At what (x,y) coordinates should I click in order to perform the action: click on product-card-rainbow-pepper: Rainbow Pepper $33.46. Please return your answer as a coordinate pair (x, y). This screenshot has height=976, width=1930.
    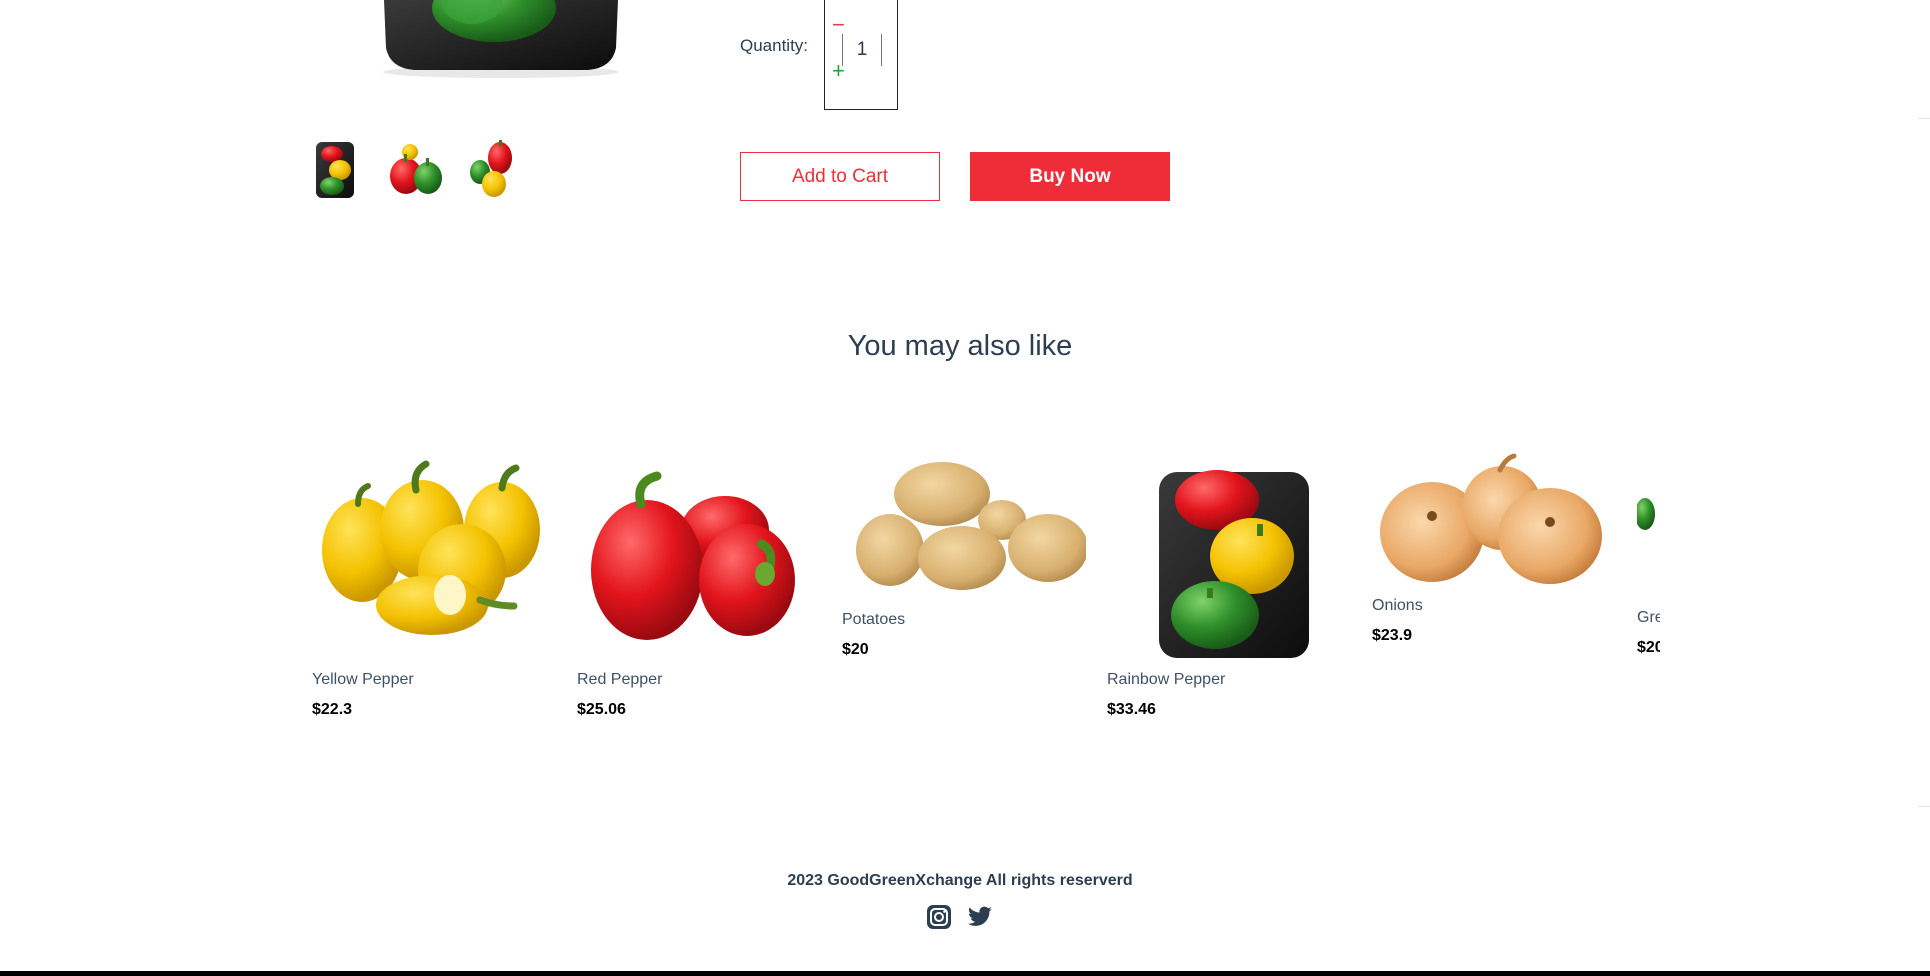
    Looking at the image, I should click on (1229, 589).